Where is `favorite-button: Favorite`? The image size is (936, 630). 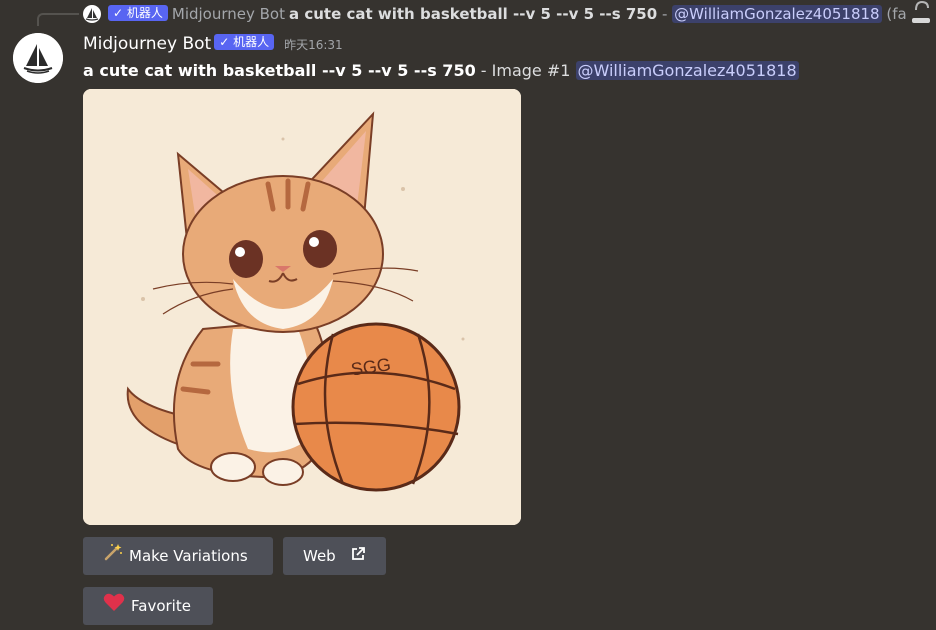
favorite-button: Favorite is located at coordinates (148, 606).